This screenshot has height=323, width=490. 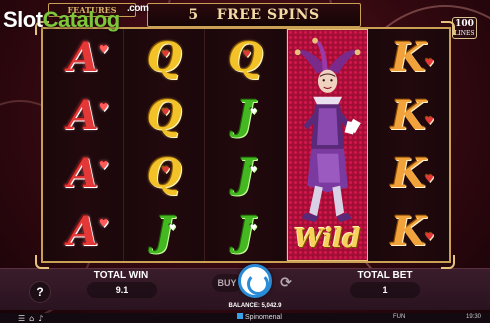 What do you see at coordinates (464, 24) in the screenshot?
I see `lines-value: 100` at bounding box center [464, 24].